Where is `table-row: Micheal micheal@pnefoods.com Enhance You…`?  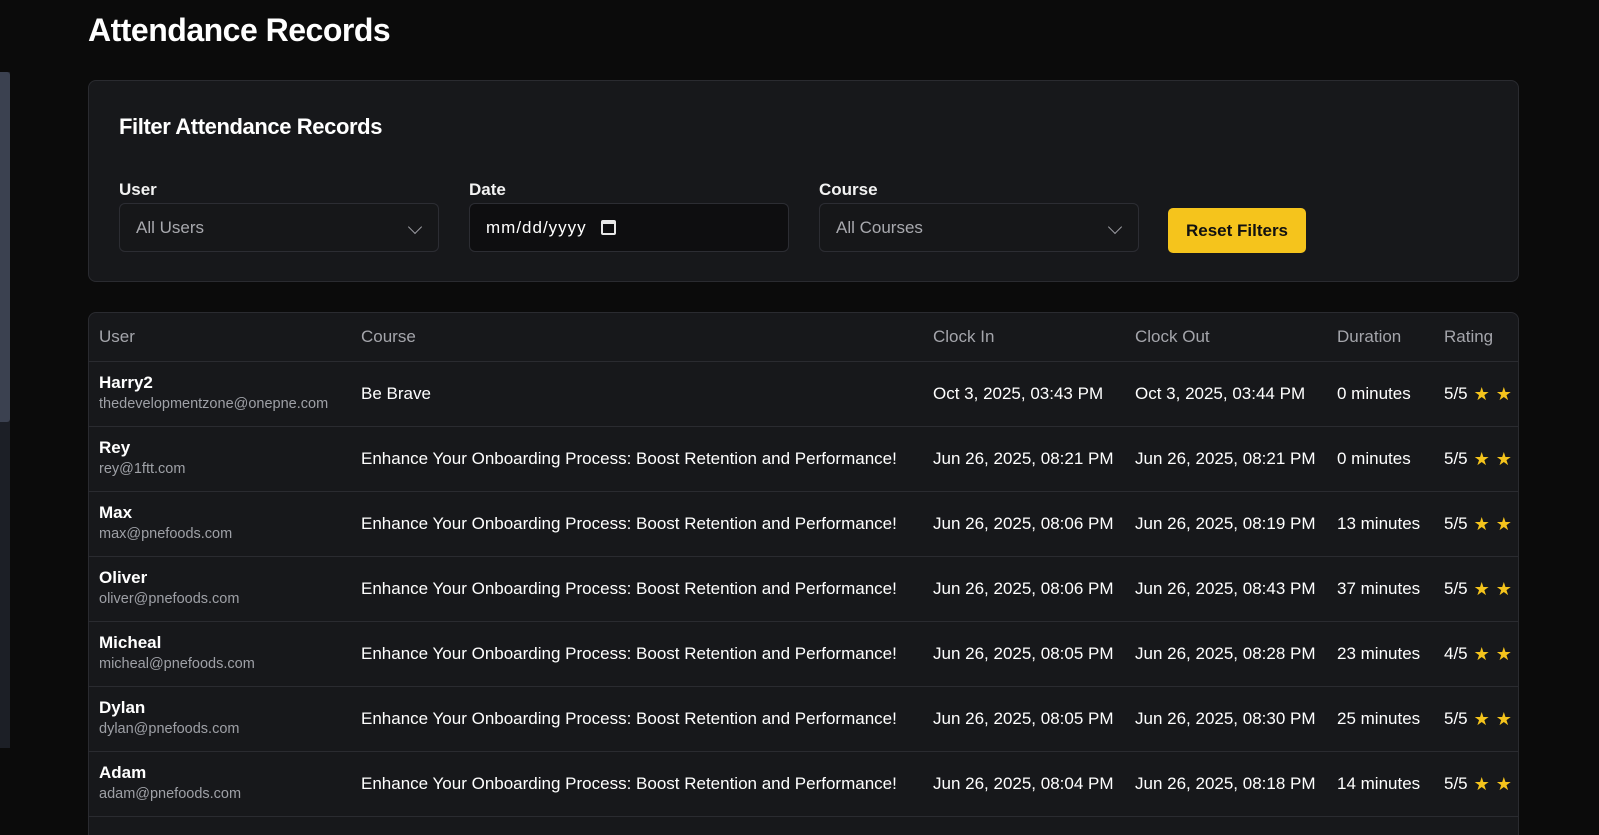
table-row: Micheal micheal@pnefoods.com Enhance You… is located at coordinates (803, 654).